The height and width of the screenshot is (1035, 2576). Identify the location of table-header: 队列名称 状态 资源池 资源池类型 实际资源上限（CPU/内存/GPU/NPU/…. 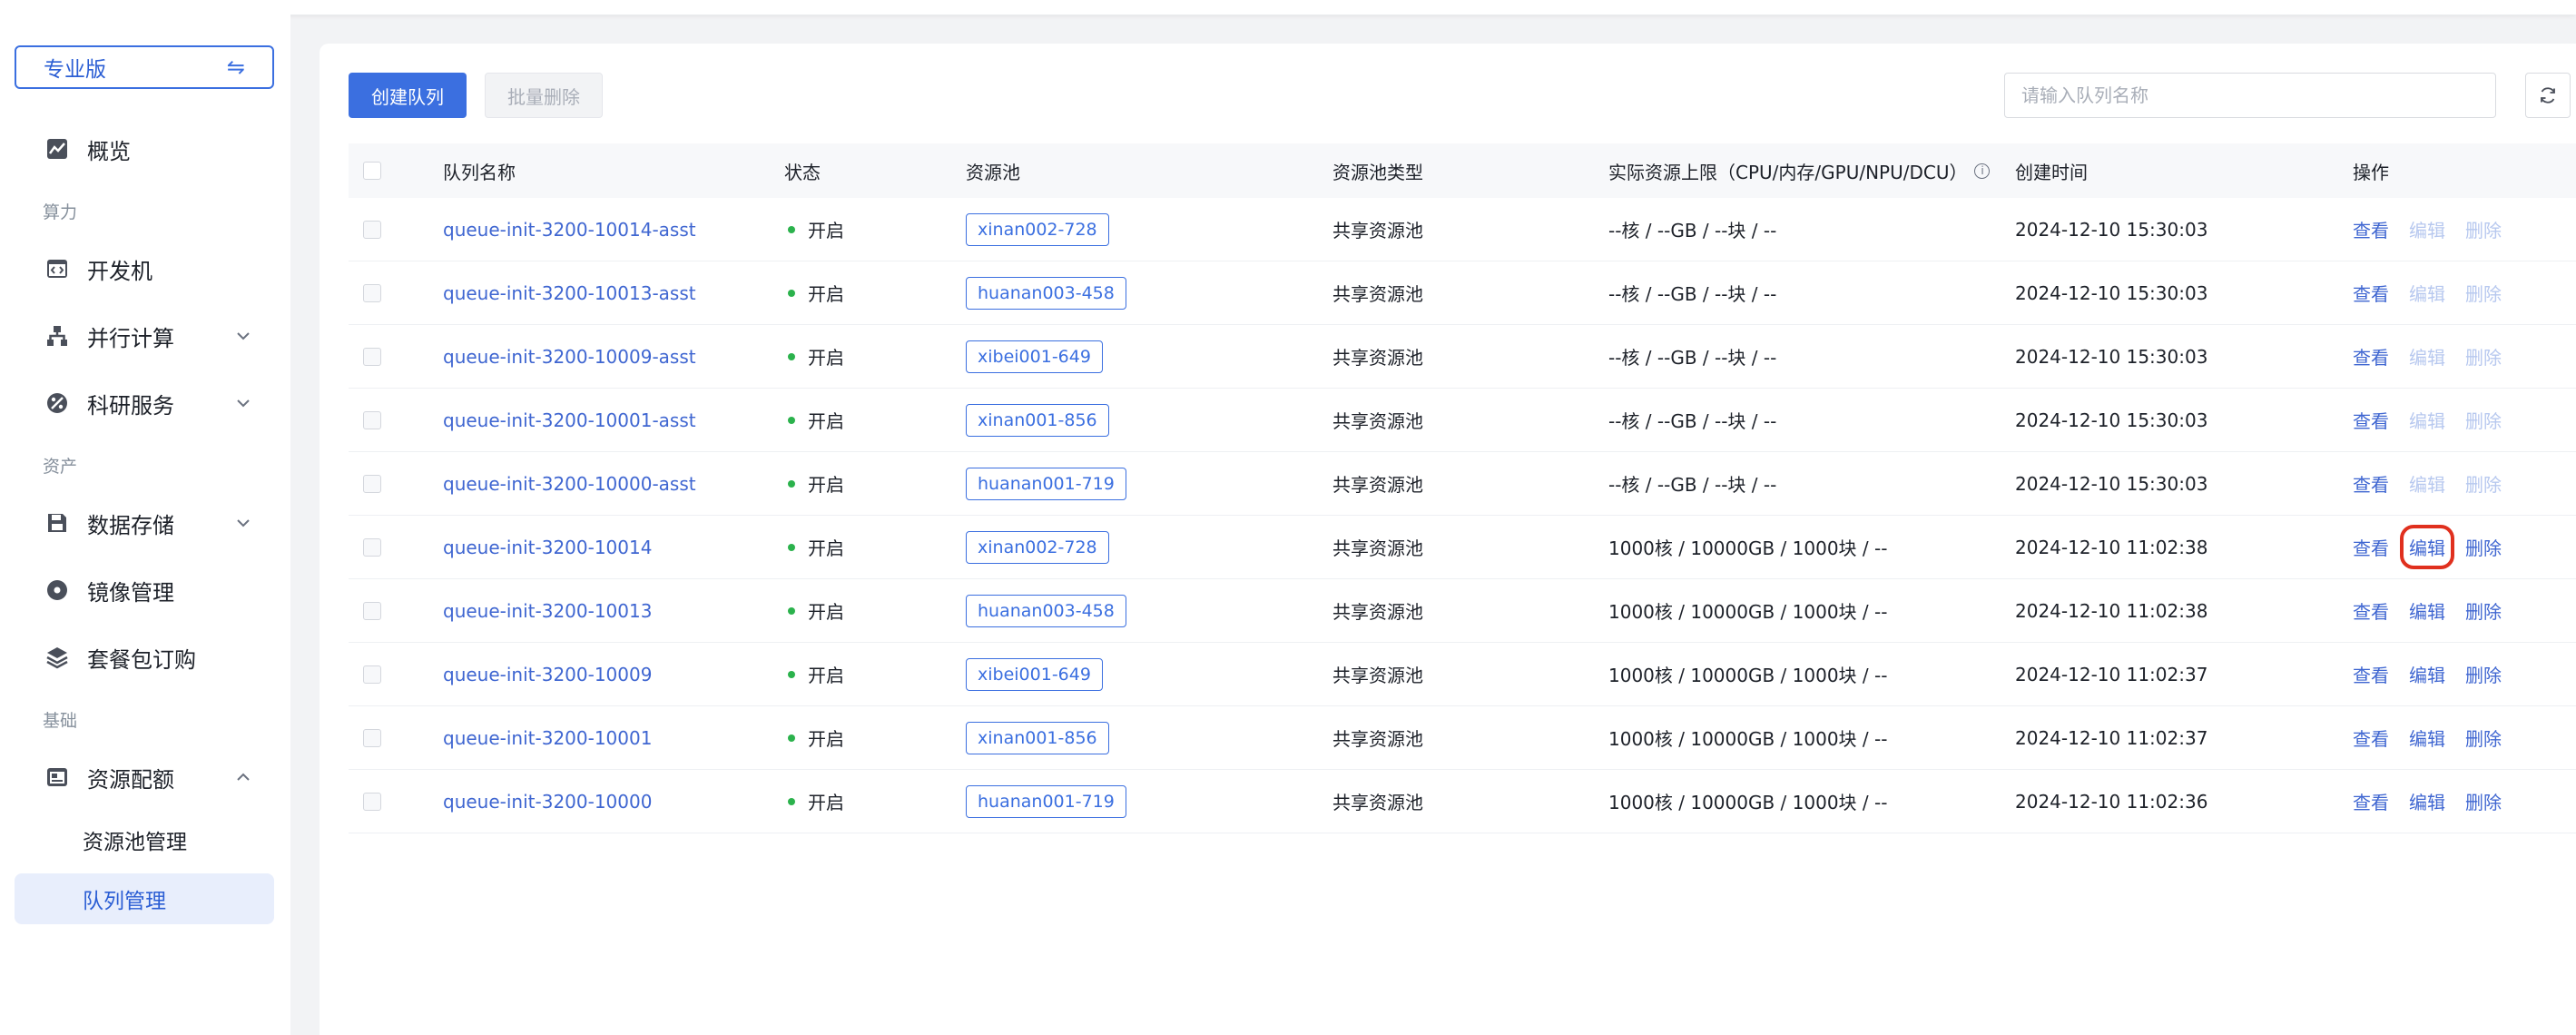
(1462, 171).